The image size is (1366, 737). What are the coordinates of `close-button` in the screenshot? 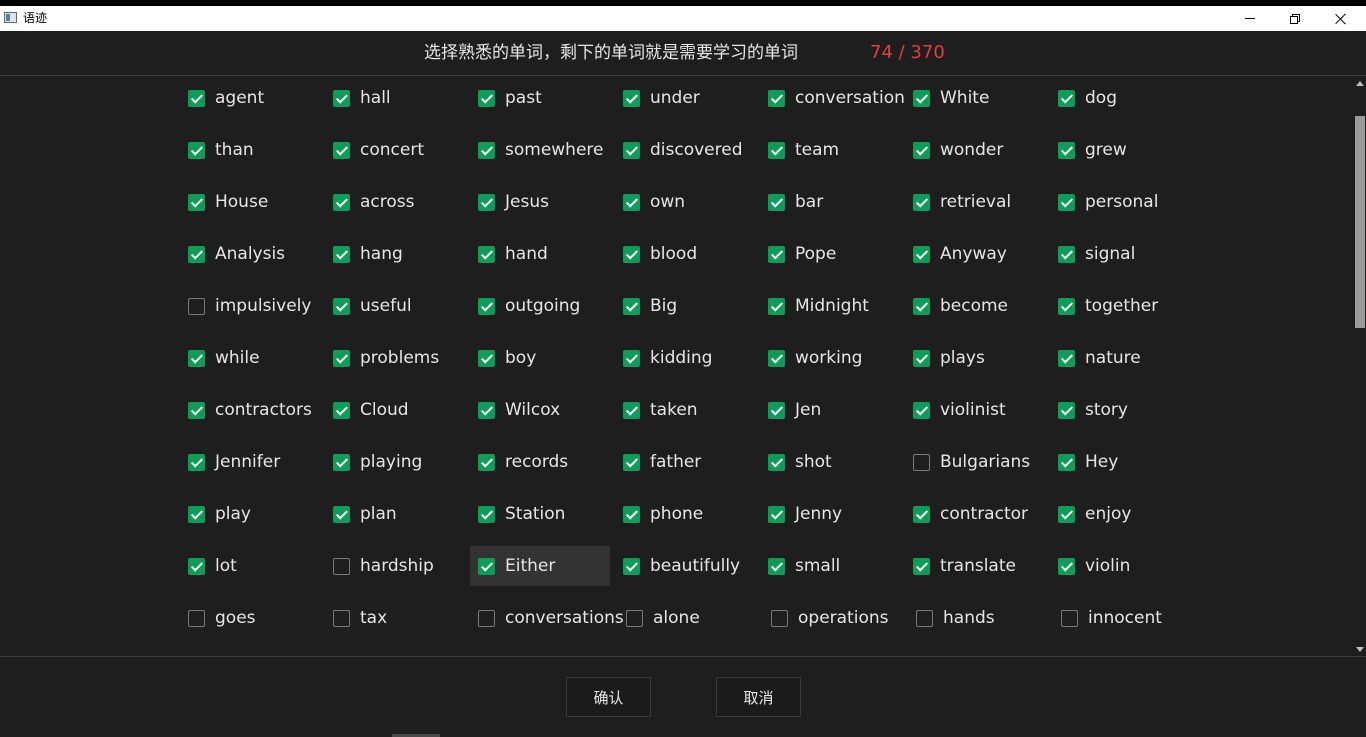 It's located at (1341, 18).